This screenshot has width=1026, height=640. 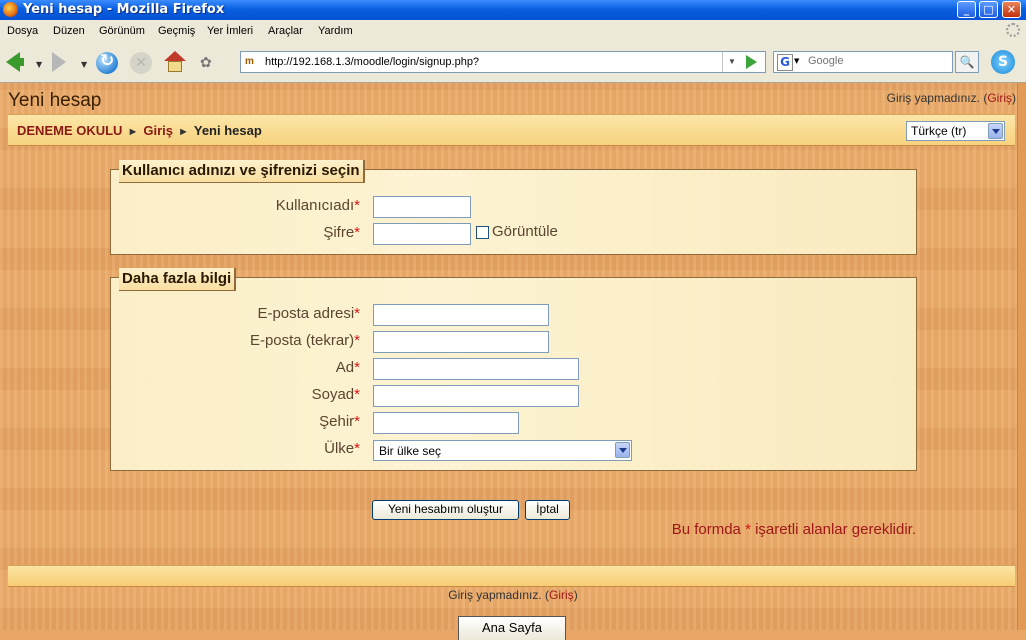 What do you see at coordinates (59, 62) in the screenshot?
I see `forward-arrow-icon` at bounding box center [59, 62].